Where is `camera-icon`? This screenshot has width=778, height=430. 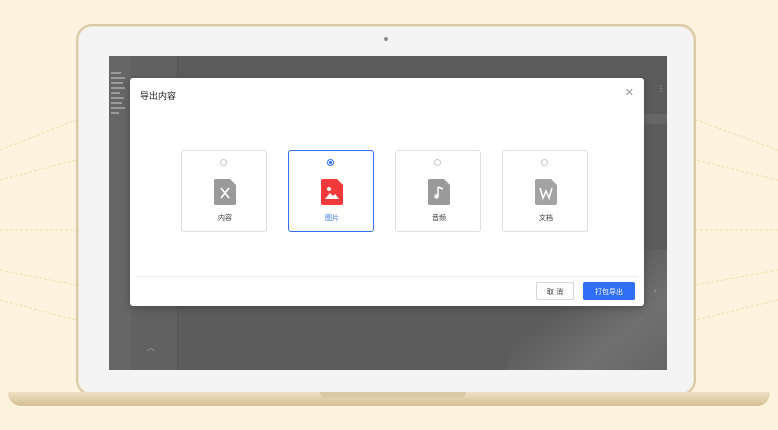 camera-icon is located at coordinates (386, 39).